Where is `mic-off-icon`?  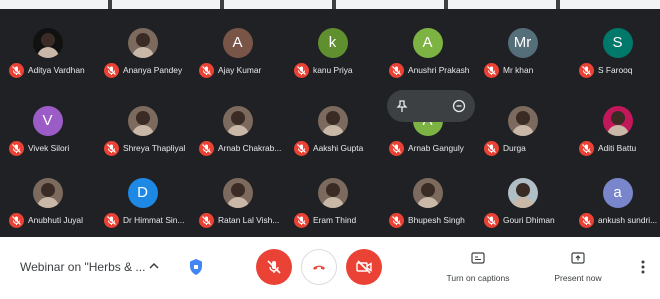 mic-off-icon is located at coordinates (274, 267).